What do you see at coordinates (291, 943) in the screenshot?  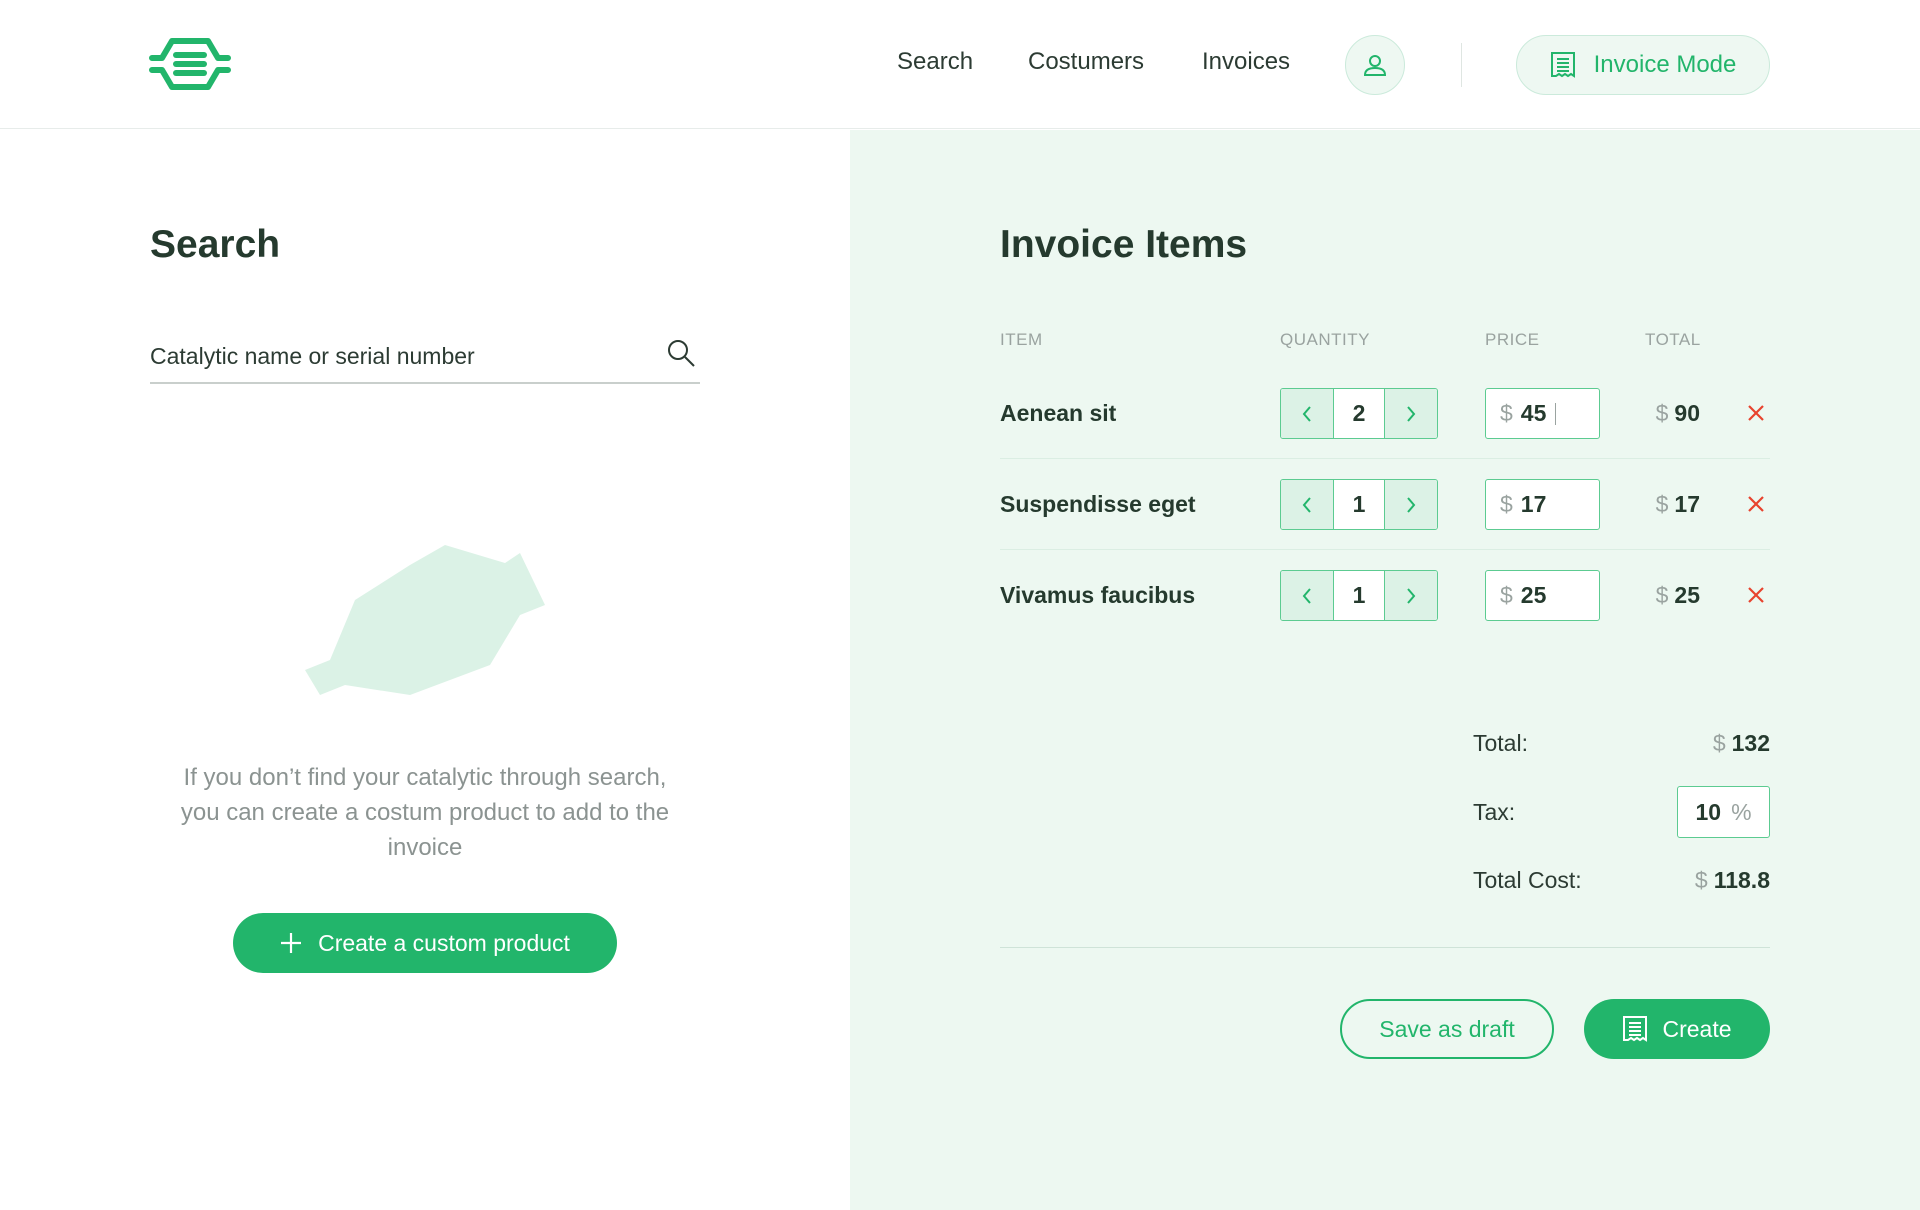 I see `plus-icon` at bounding box center [291, 943].